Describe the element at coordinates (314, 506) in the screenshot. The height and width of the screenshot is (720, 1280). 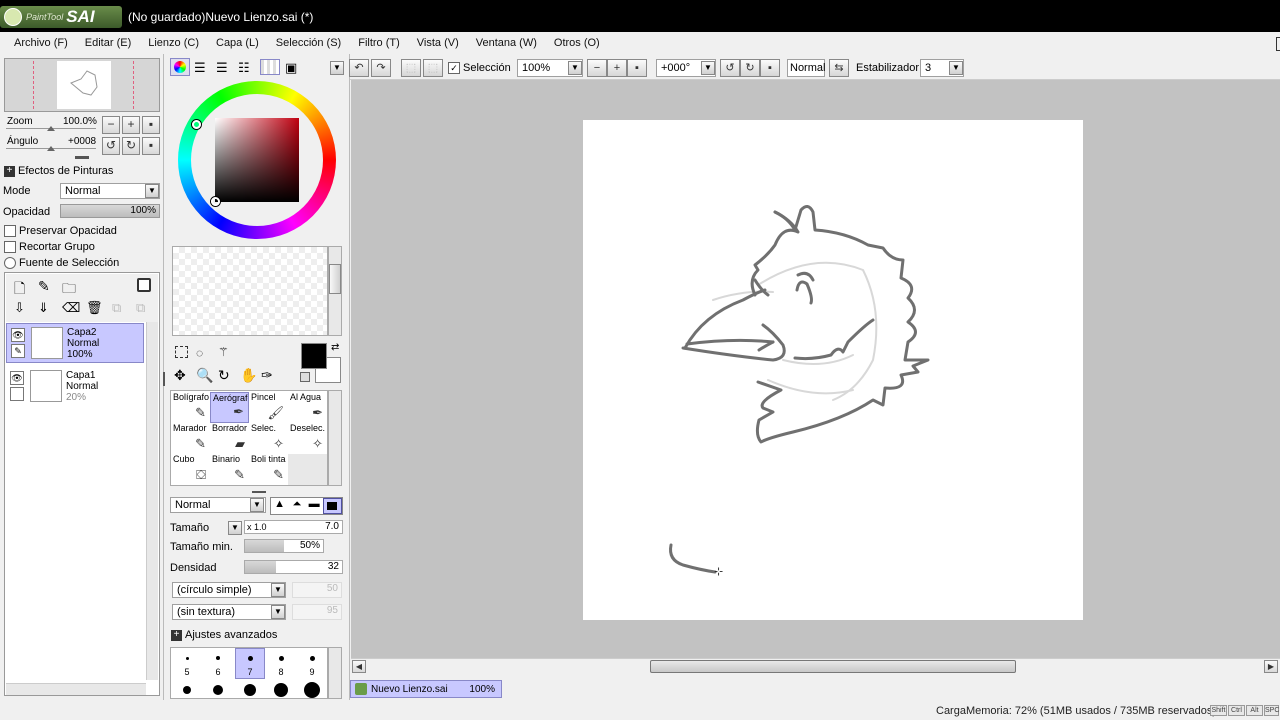
I see `edge-shape-hard-icon: ▬` at that location.